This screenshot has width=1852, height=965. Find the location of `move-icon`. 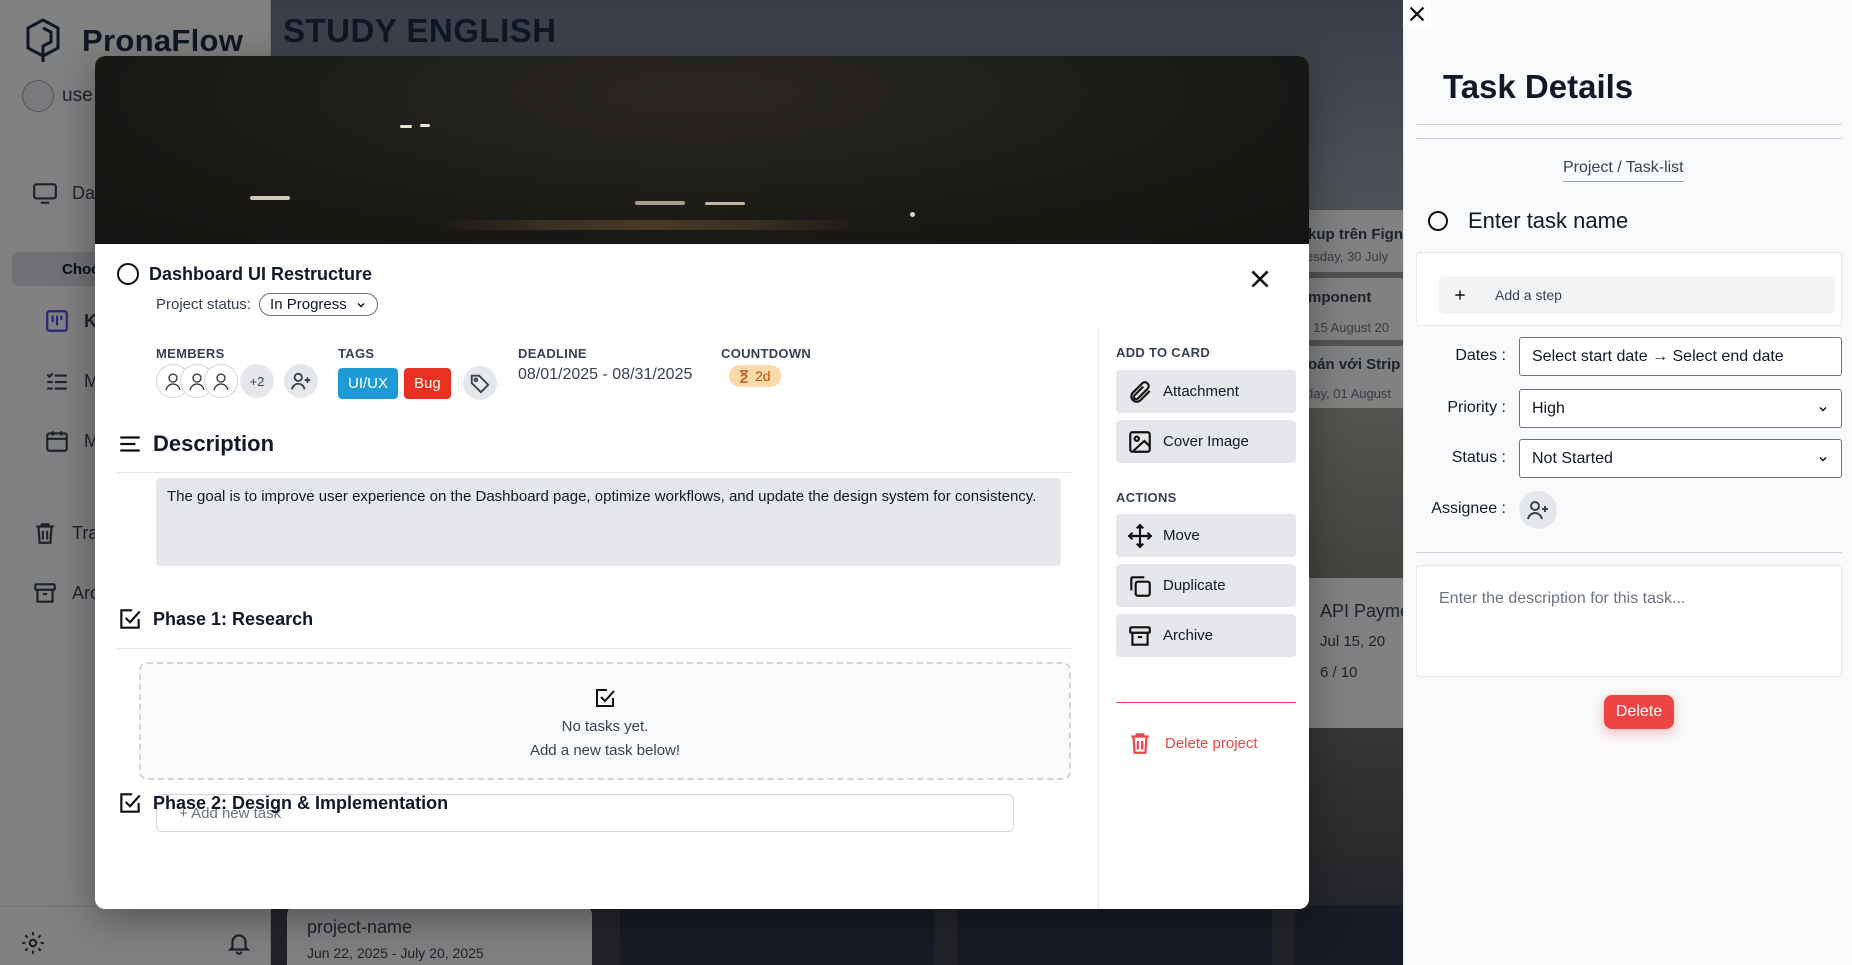

move-icon is located at coordinates (1140, 535).